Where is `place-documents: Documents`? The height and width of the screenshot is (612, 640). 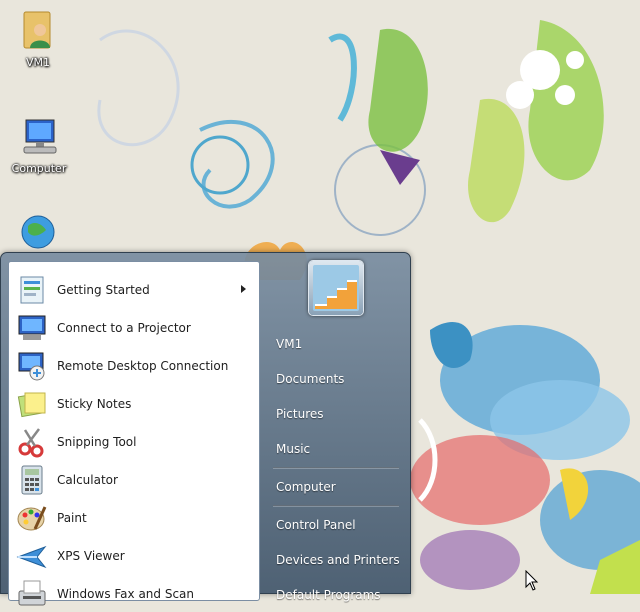
place-documents: Documents is located at coordinates (310, 379).